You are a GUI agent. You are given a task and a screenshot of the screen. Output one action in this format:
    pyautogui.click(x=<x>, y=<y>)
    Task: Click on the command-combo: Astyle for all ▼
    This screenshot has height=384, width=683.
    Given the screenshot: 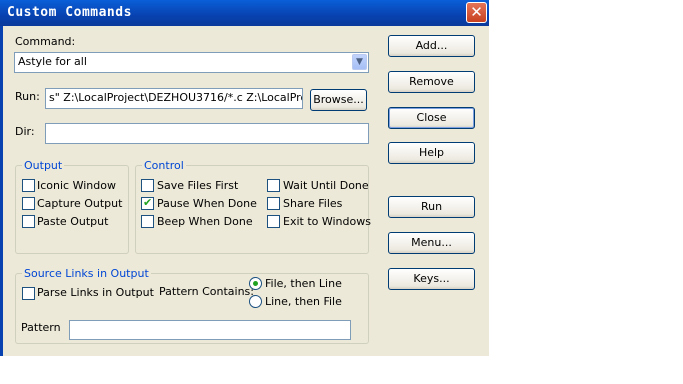 What is the action you would take?
    pyautogui.click(x=191, y=62)
    